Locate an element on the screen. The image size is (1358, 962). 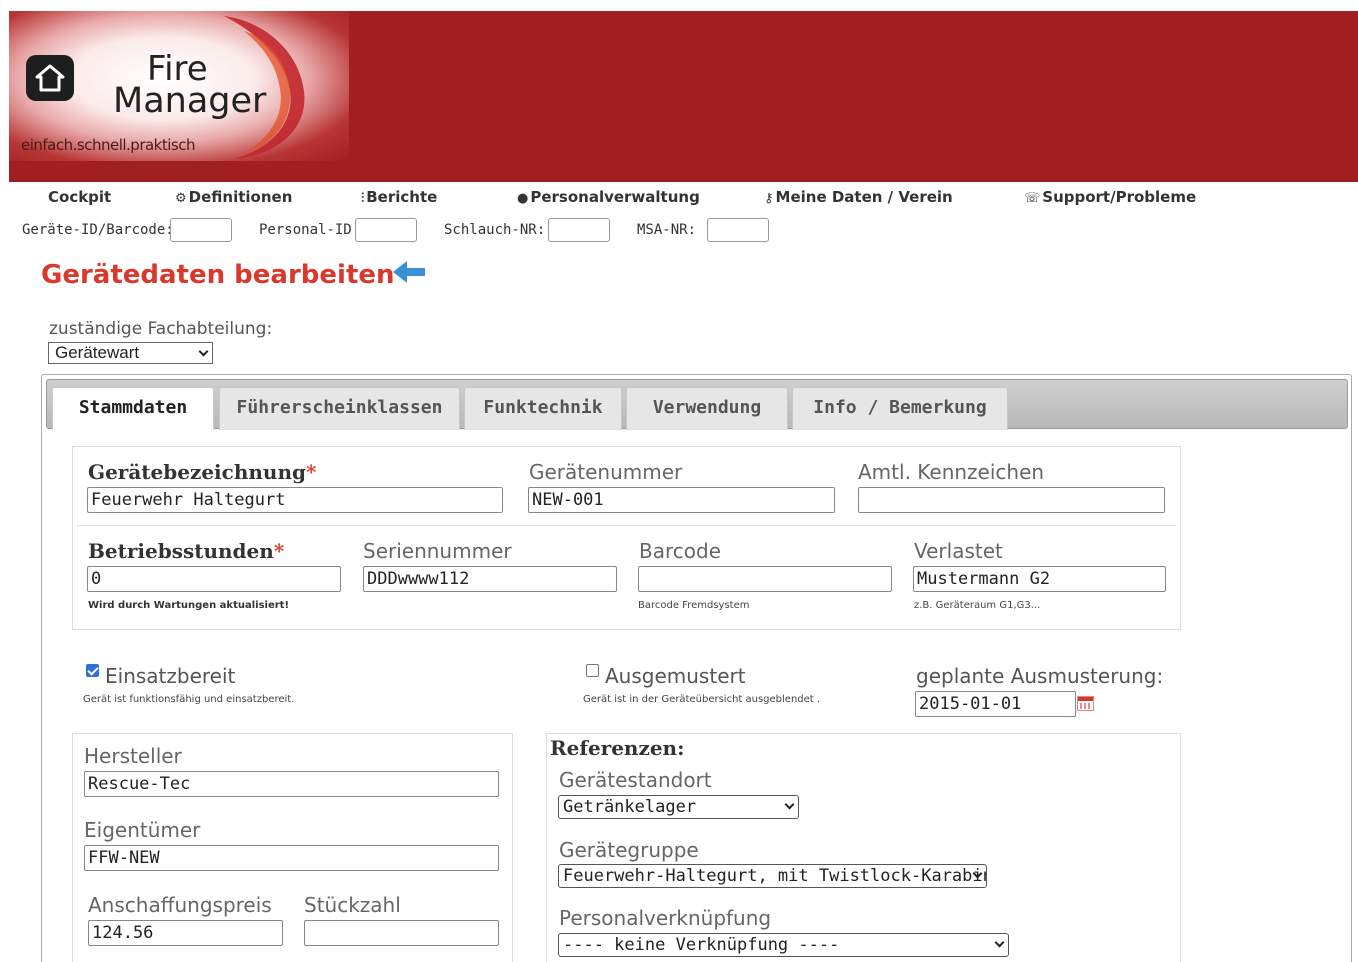
logo-tagline: einfach.schnell.praktisch is located at coordinates (108, 145).